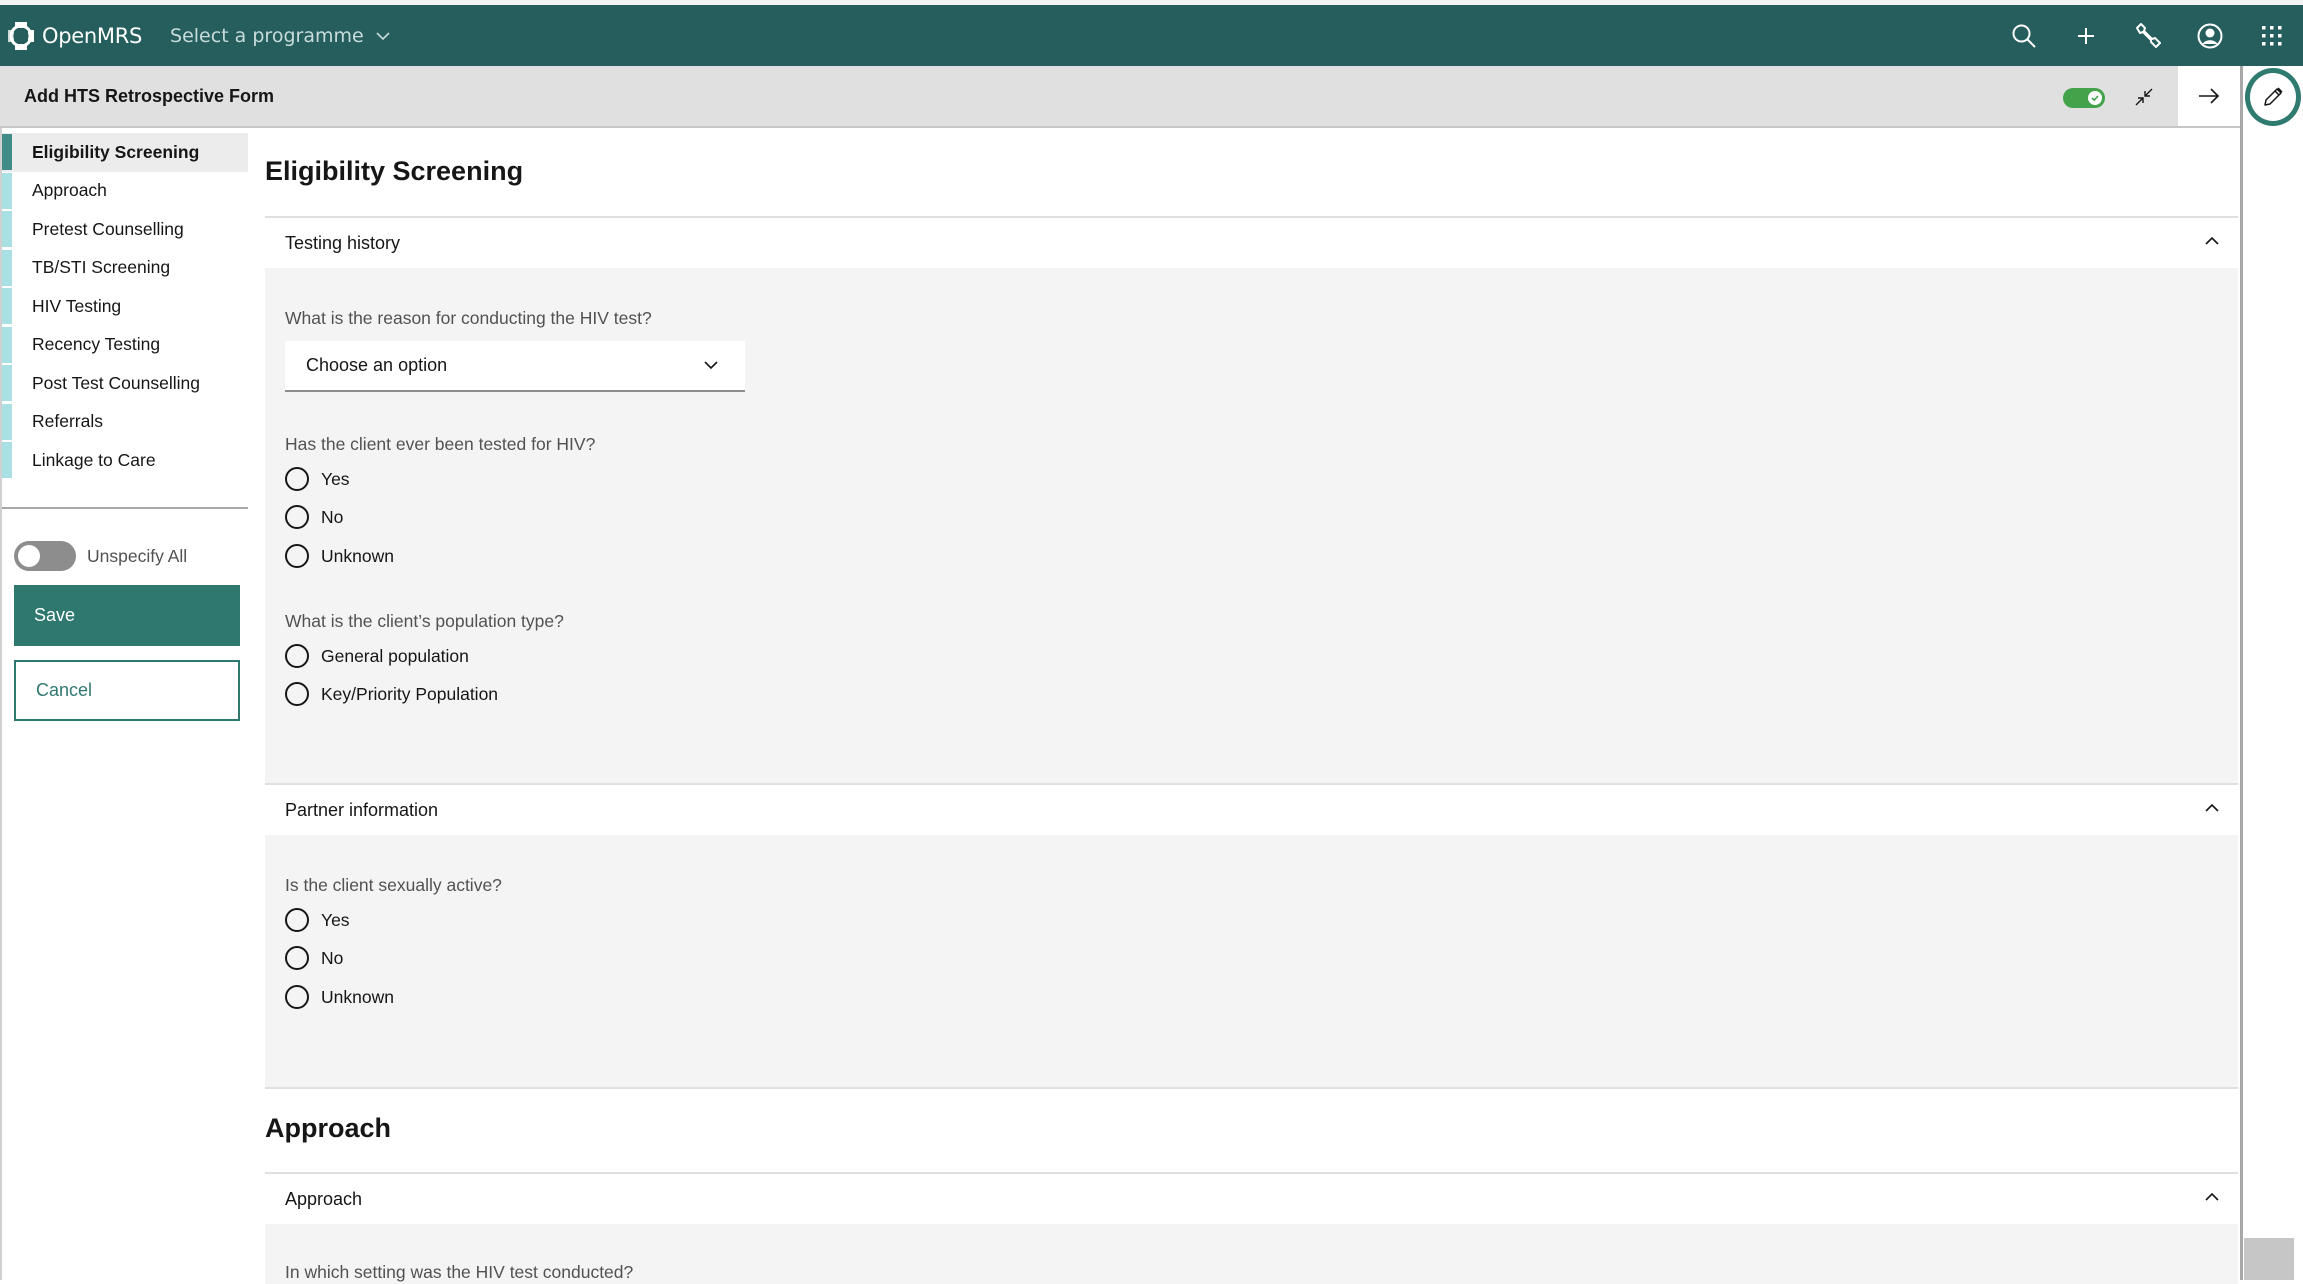 Image resolution: width=2303 pixels, height=1284 pixels. I want to click on minimize-button, so click(2144, 97).